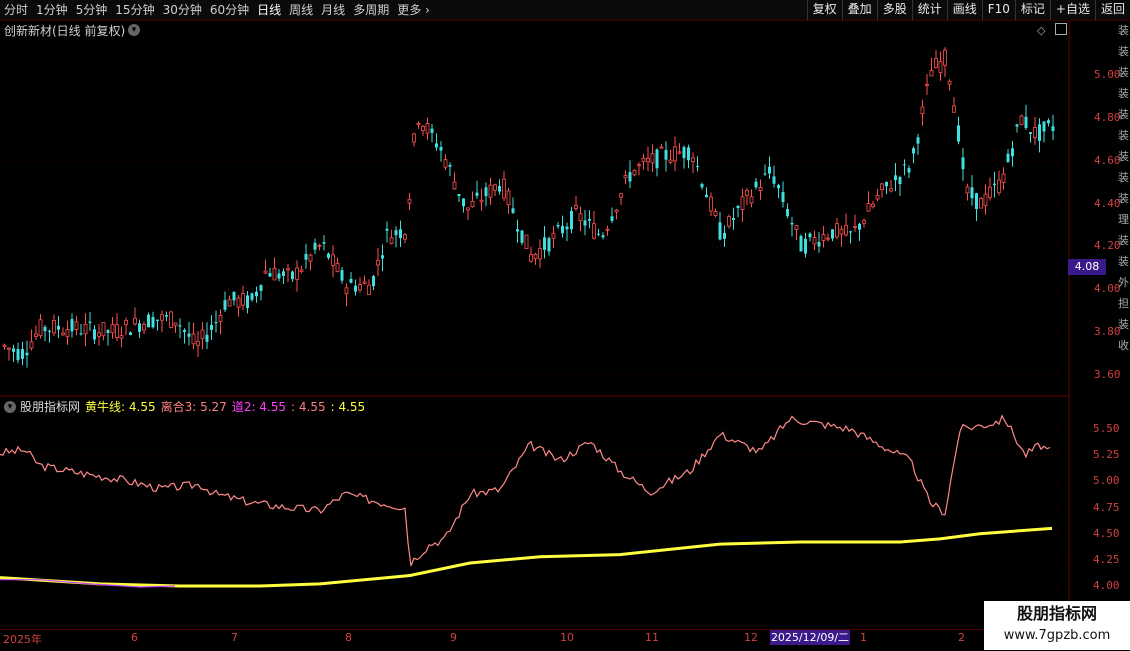  What do you see at coordinates (10, 406) in the screenshot?
I see `indicator-menu-icon: ▾` at bounding box center [10, 406].